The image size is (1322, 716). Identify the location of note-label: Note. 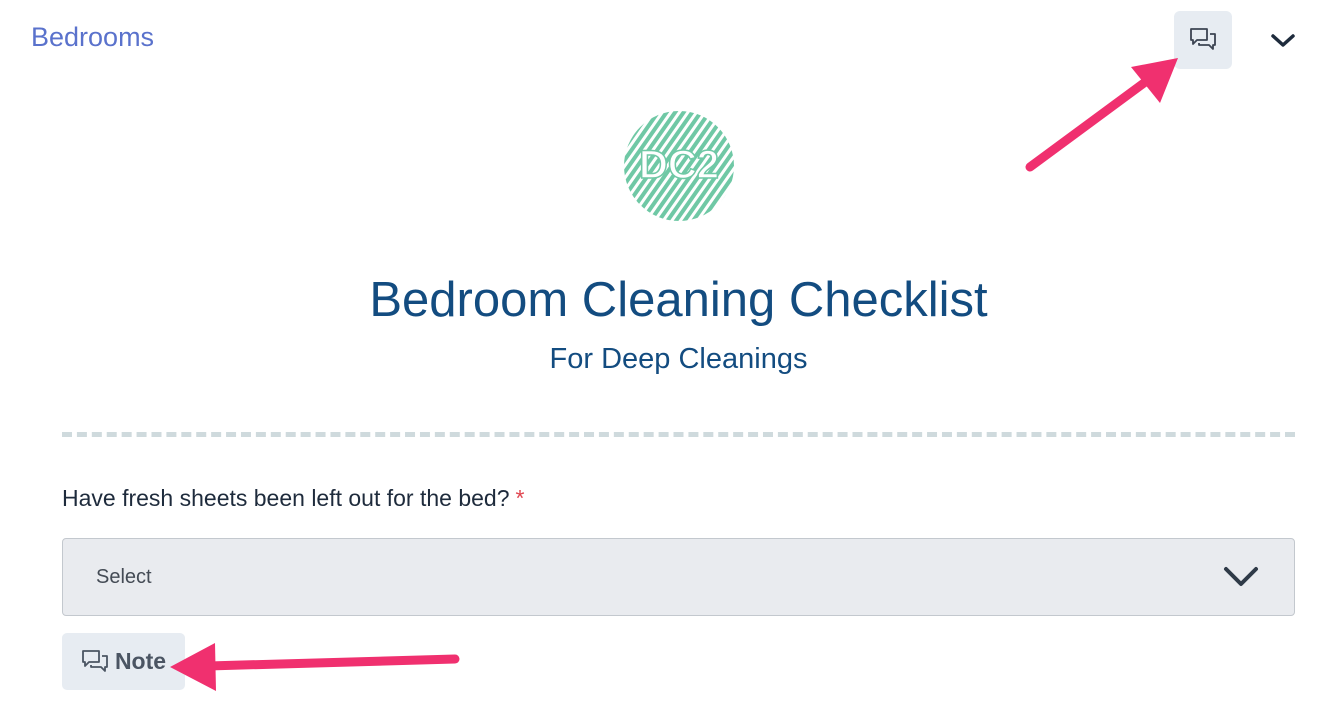
(140, 661).